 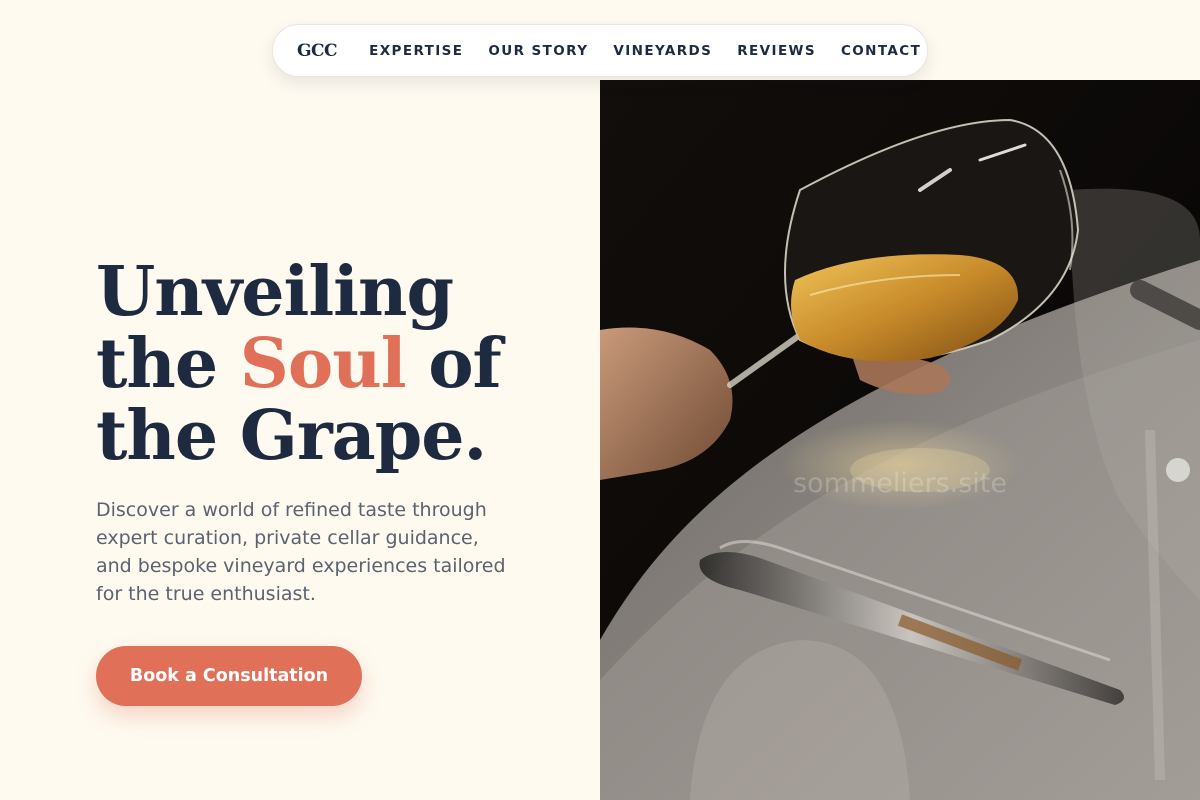 What do you see at coordinates (168, 364) in the screenshot?
I see `hero-title-line-2-pre: the` at bounding box center [168, 364].